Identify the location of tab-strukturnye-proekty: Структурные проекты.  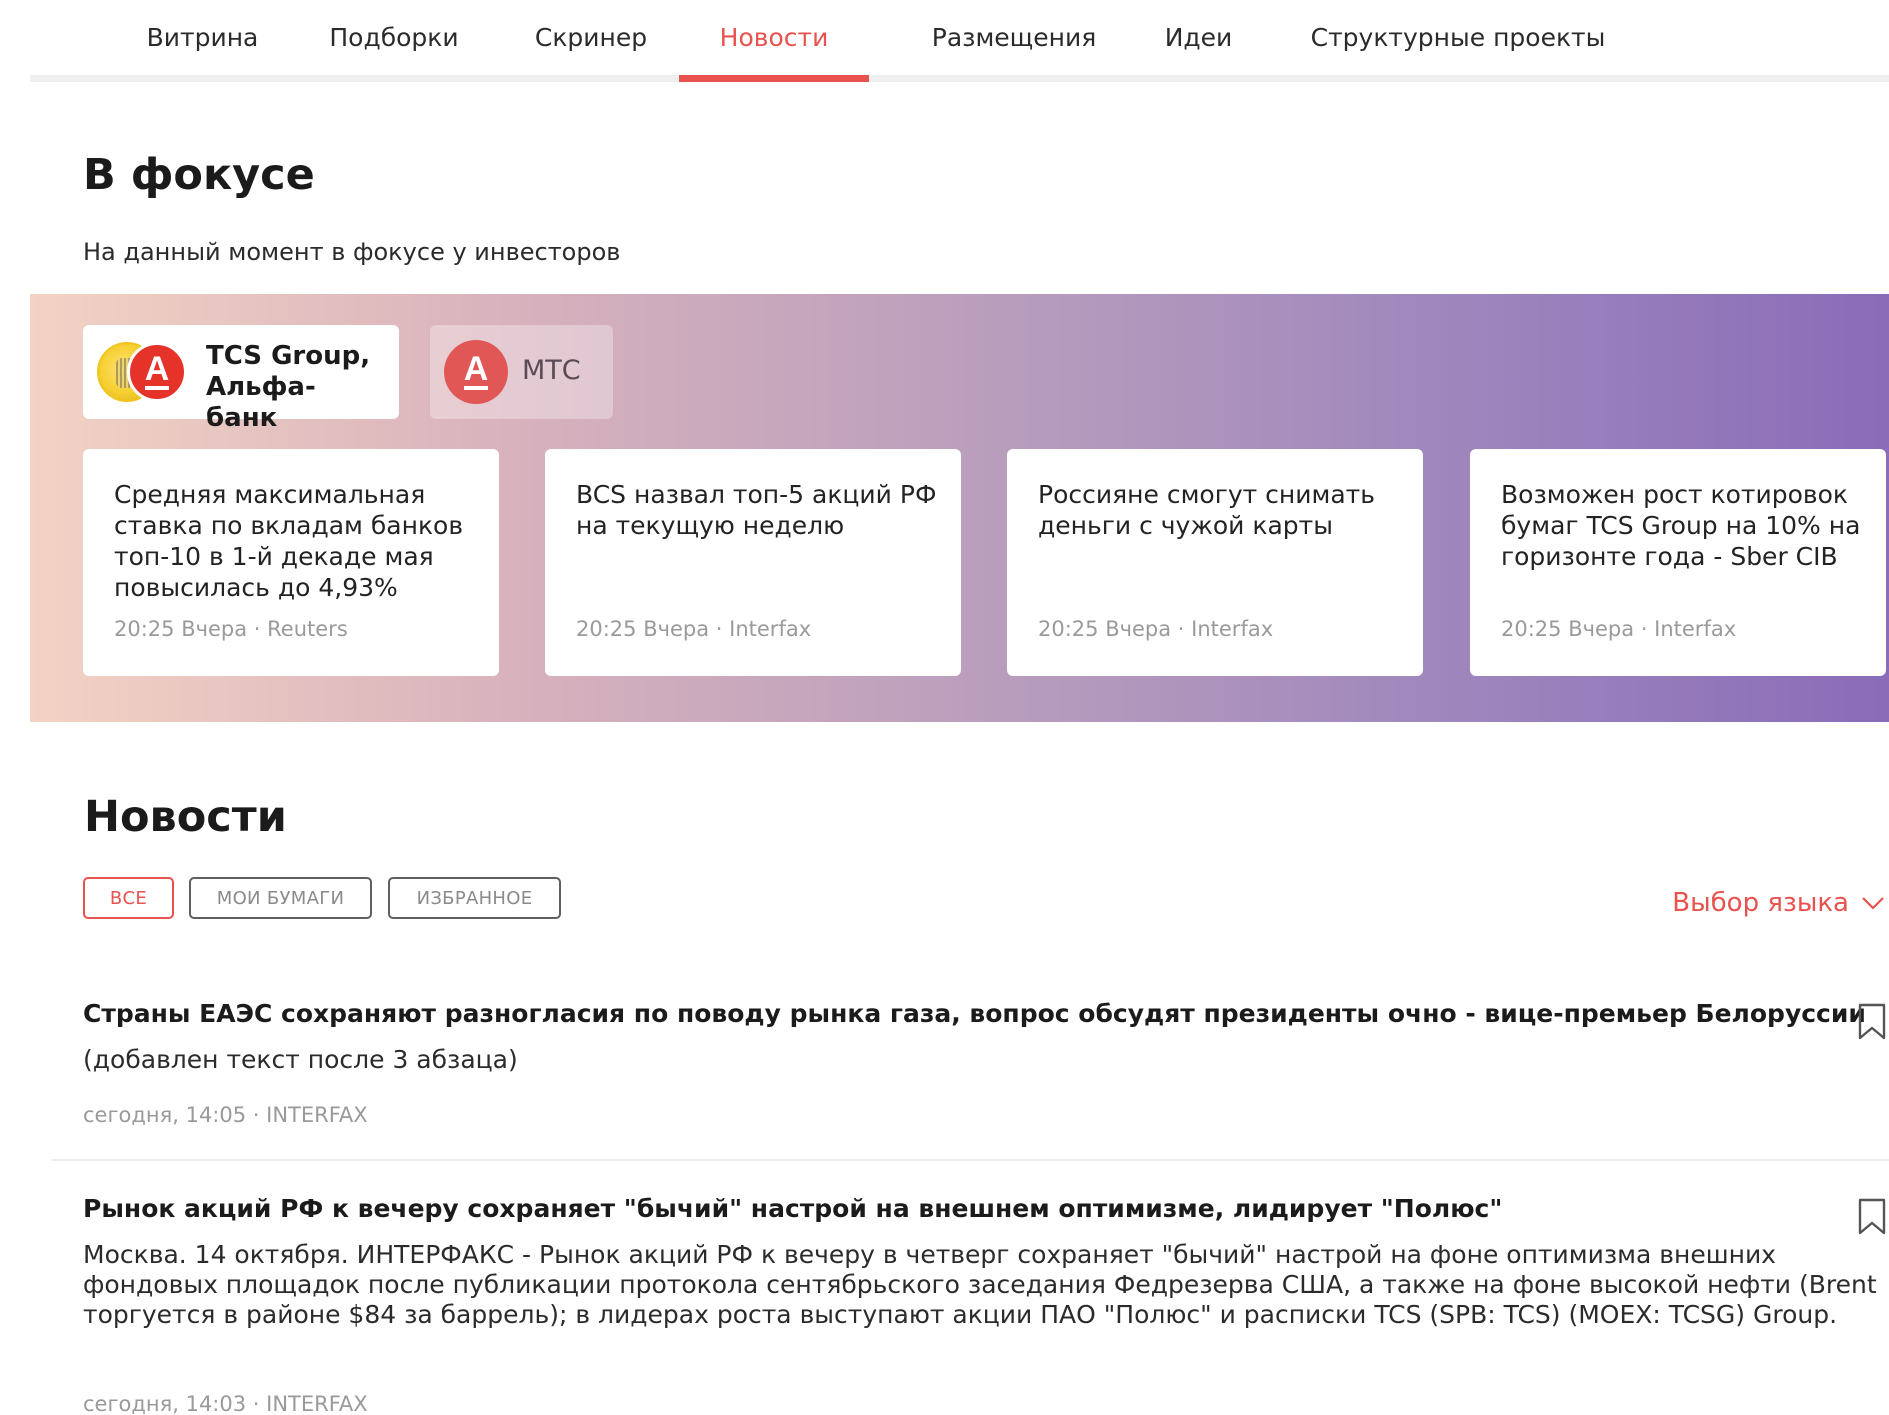
(1458, 37).